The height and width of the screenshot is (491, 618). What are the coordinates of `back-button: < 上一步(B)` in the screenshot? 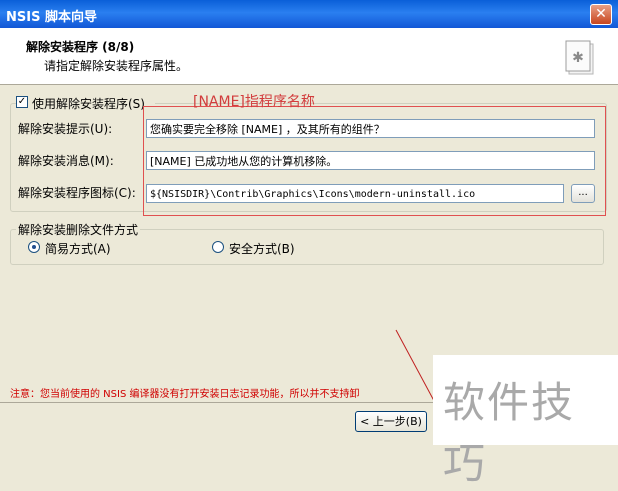 It's located at (391, 421).